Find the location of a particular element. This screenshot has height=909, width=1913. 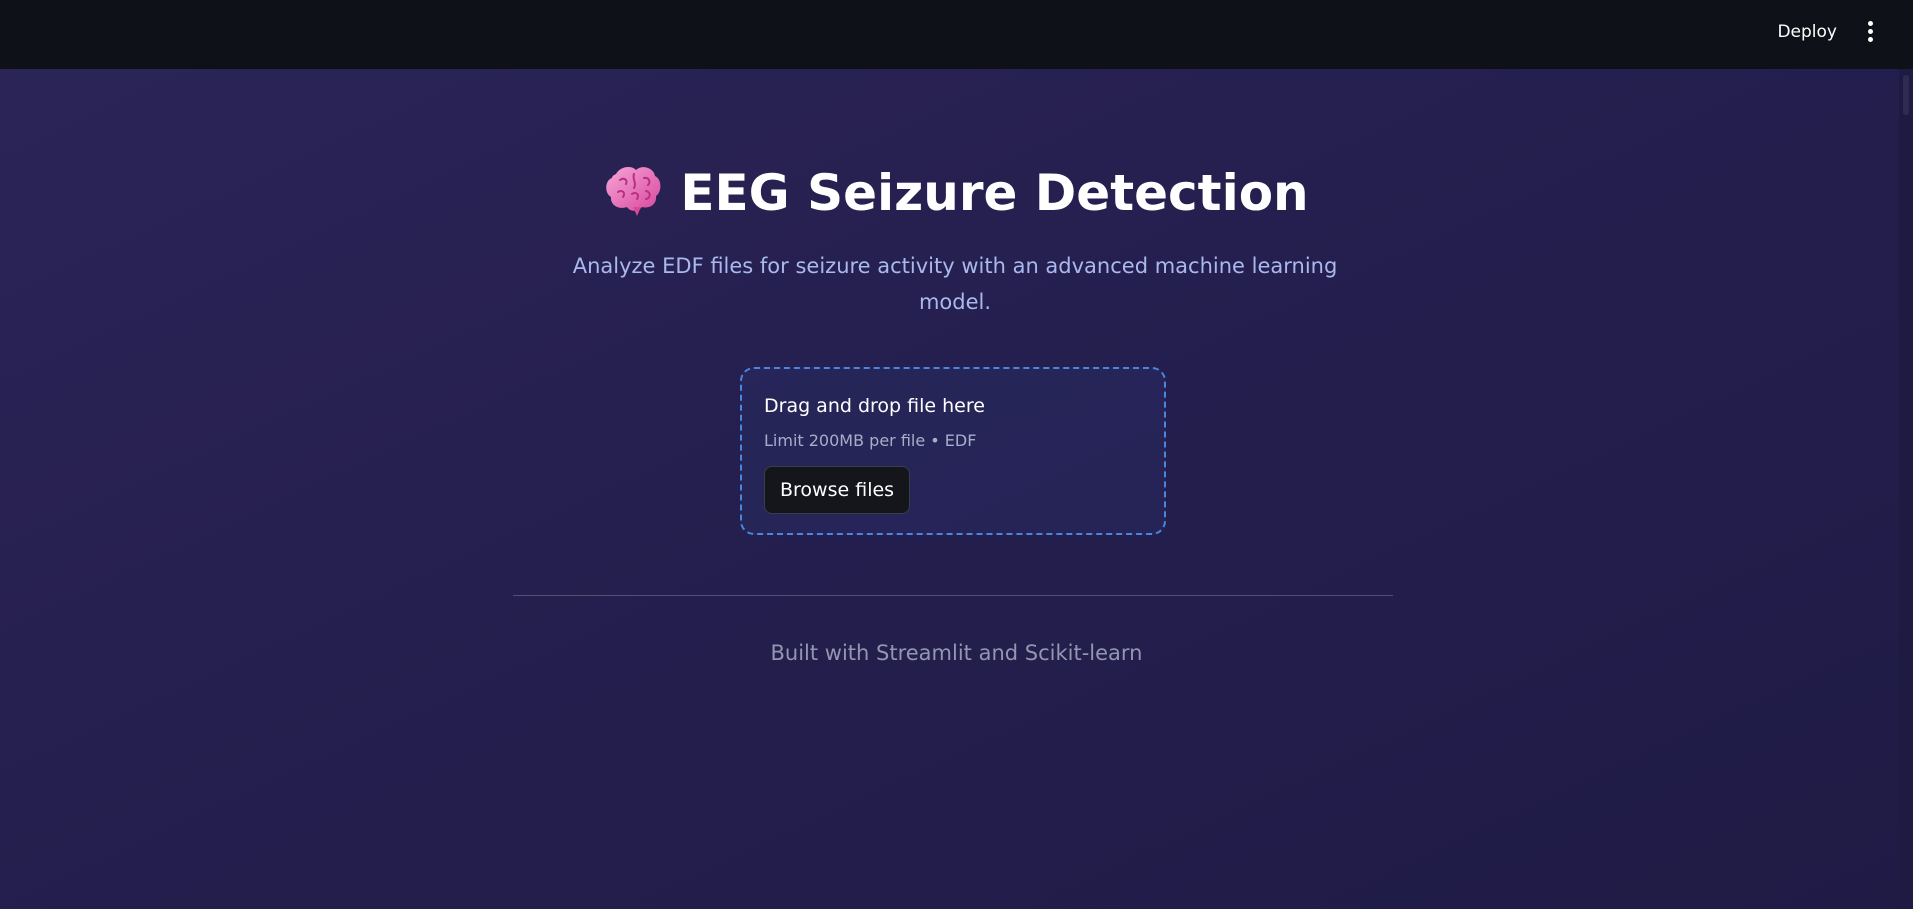

top-toolbar: Deploy is located at coordinates (956, 34).